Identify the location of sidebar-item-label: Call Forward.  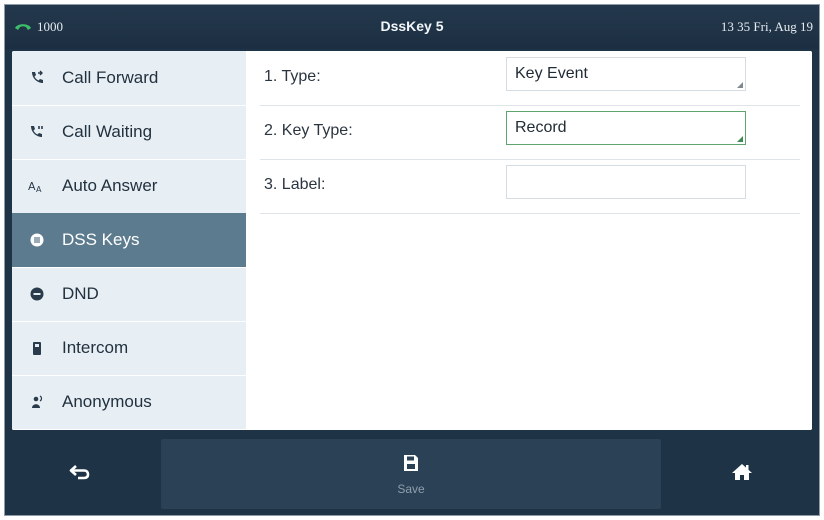
(110, 77).